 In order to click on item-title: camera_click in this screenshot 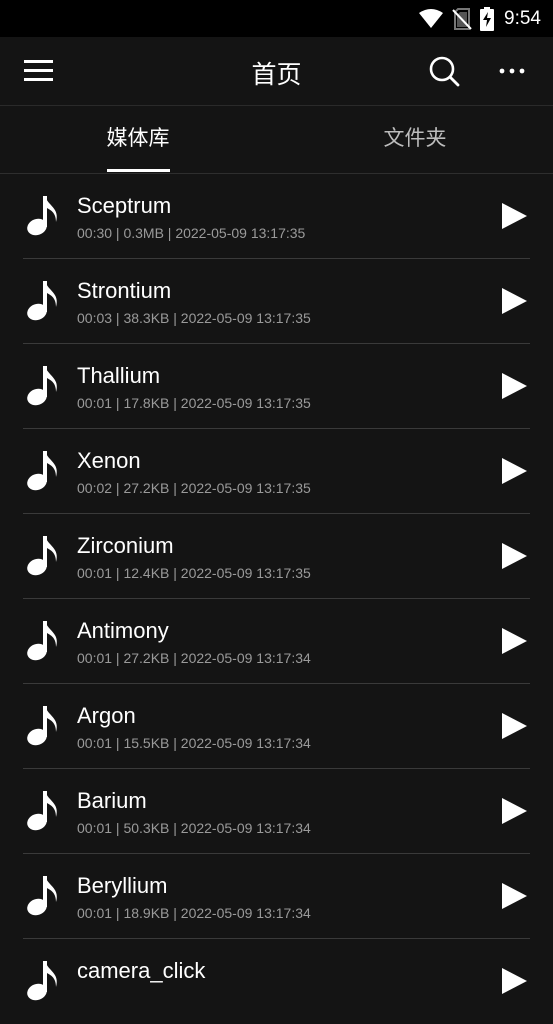, I will do `click(141, 970)`.